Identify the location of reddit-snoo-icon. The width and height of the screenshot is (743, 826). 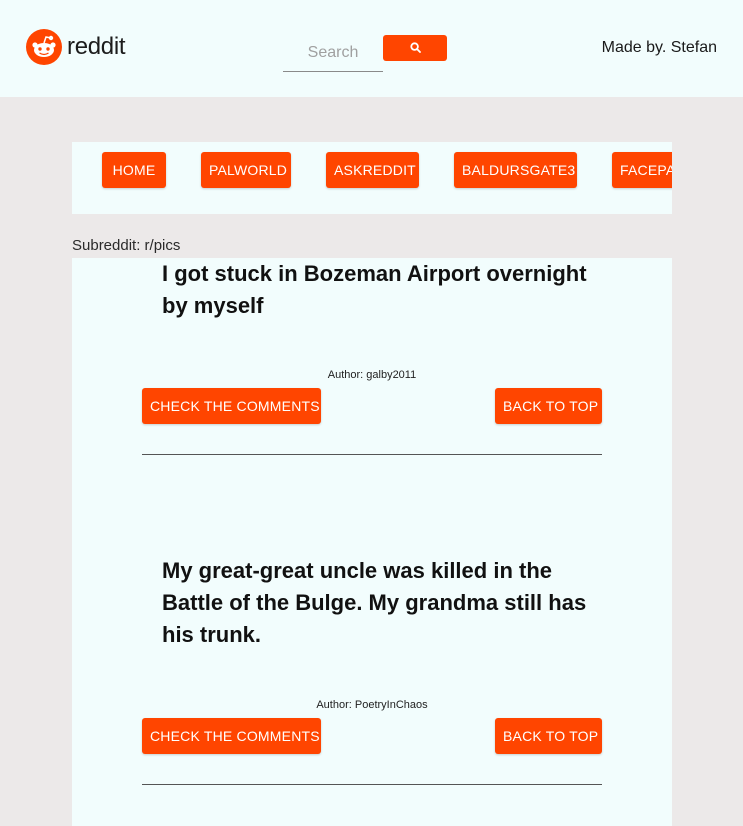
(44, 47).